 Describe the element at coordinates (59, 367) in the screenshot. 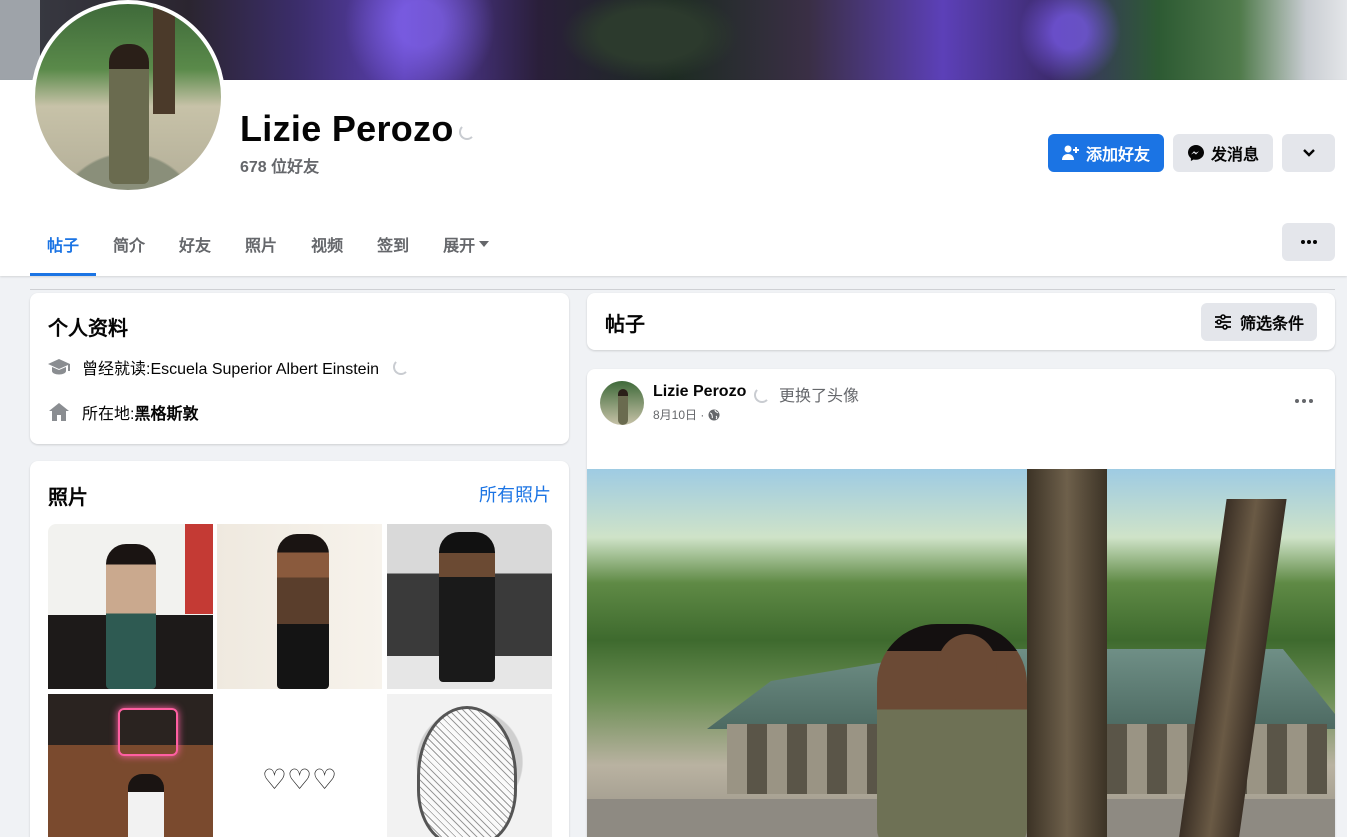

I see `graduation-cap-icon` at that location.